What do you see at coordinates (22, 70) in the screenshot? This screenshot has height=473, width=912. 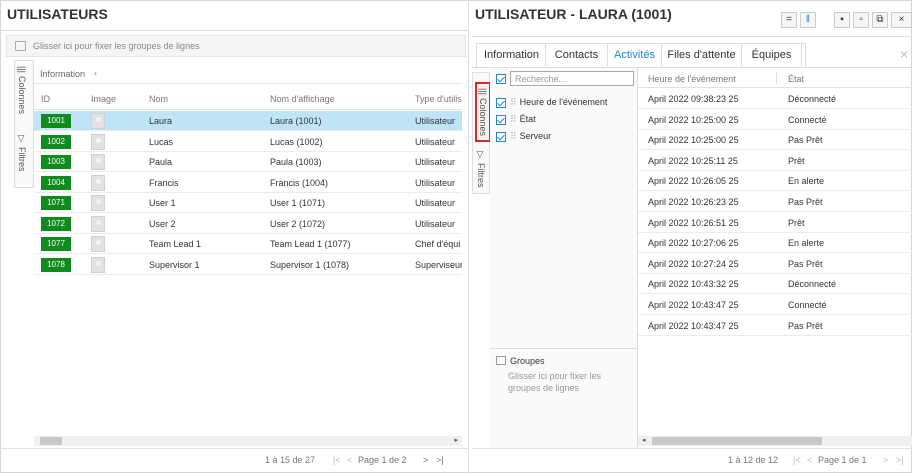 I see `columns-icon: |||` at bounding box center [22, 70].